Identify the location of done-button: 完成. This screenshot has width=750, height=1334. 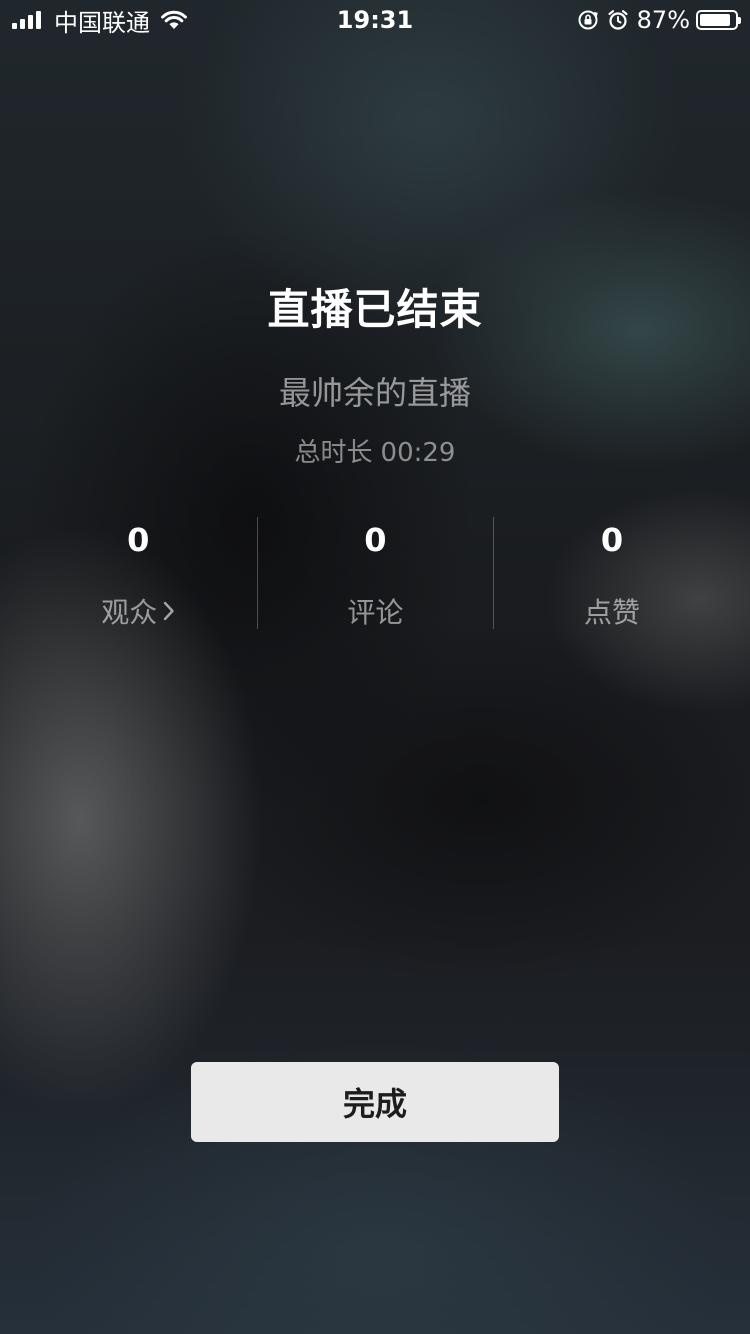
(375, 1102).